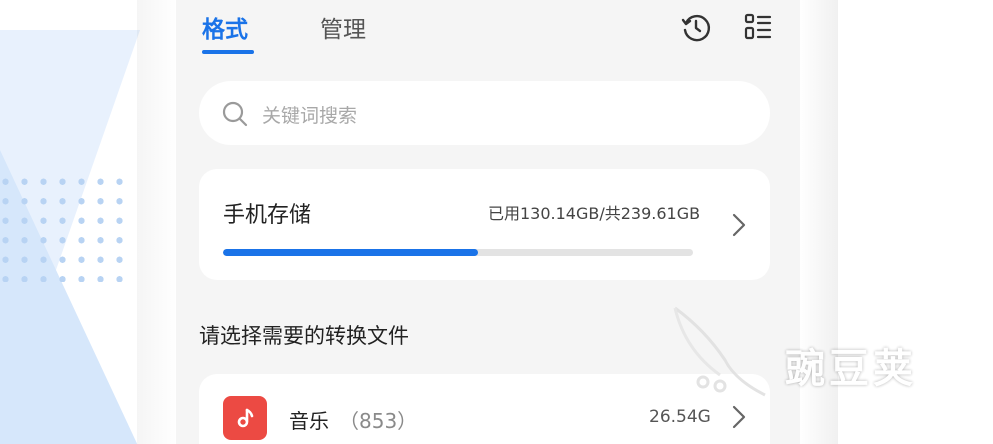 This screenshot has height=444, width=993. I want to click on watermark-leaf-icon, so click(719, 351).